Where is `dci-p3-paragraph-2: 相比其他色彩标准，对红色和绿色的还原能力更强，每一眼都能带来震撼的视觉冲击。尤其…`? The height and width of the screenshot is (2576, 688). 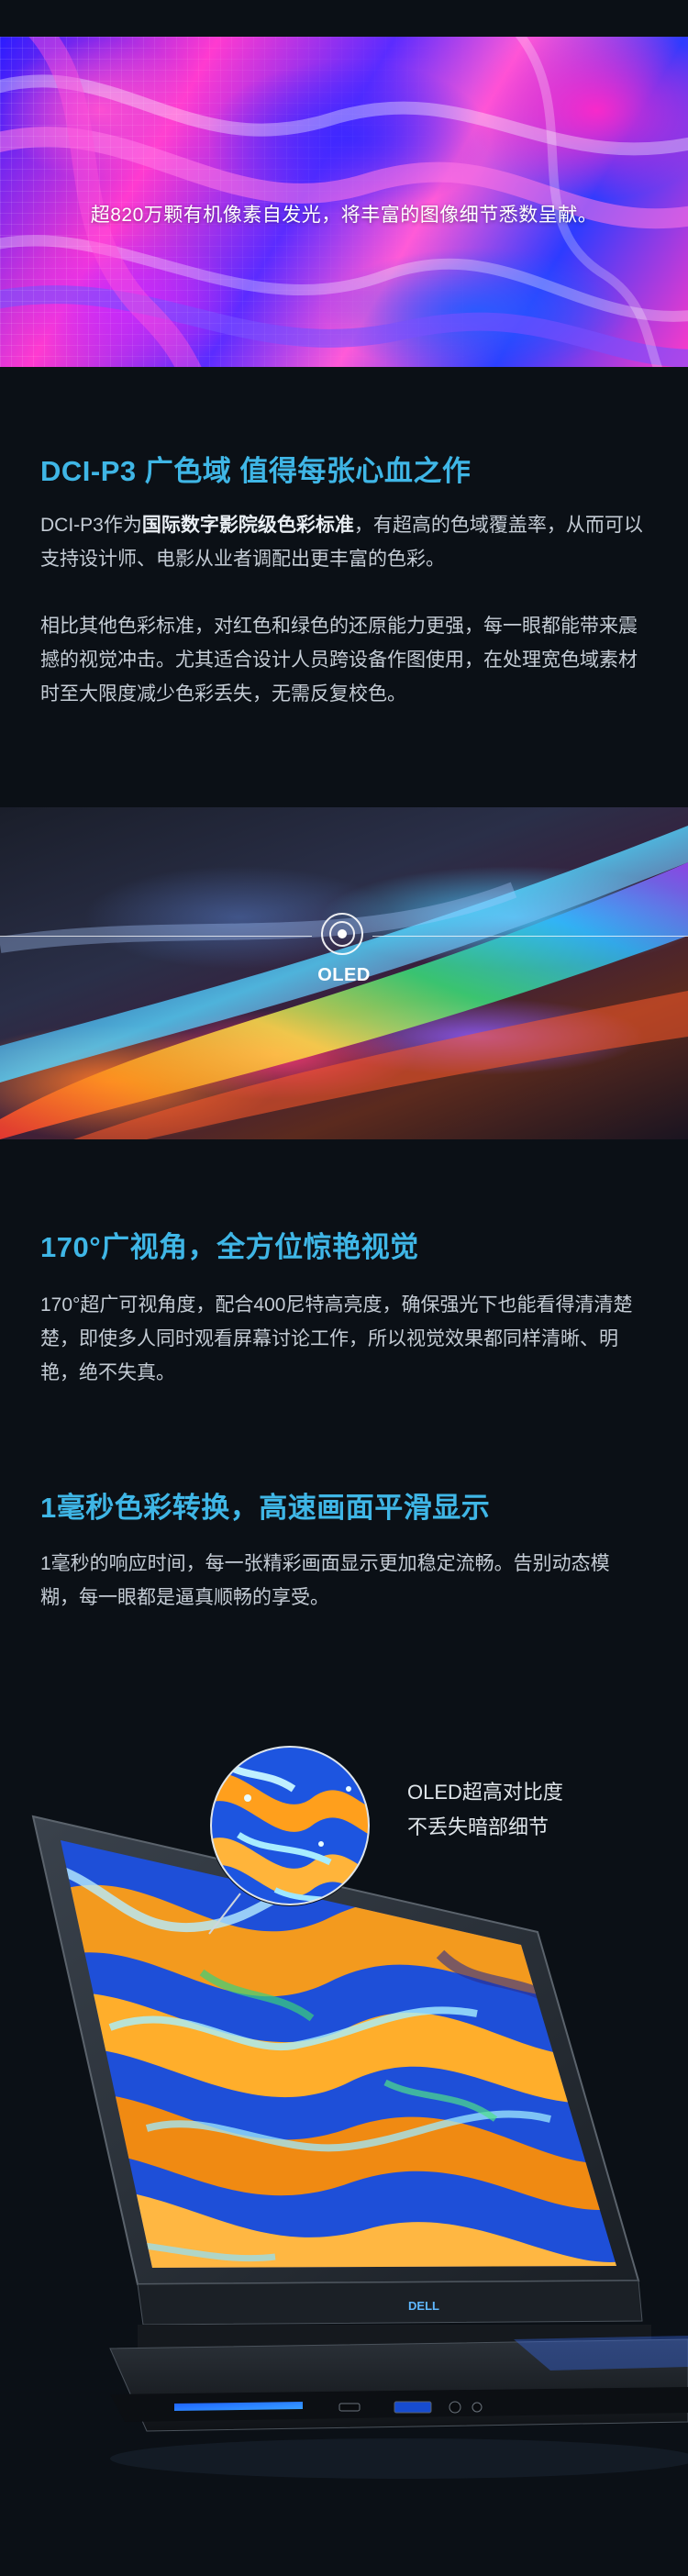 dci-p3-paragraph-2: 相比其他色彩标准，对红色和绿色的还原能力更强，每一眼都能带来震撼的视觉冲击。尤其… is located at coordinates (339, 660).